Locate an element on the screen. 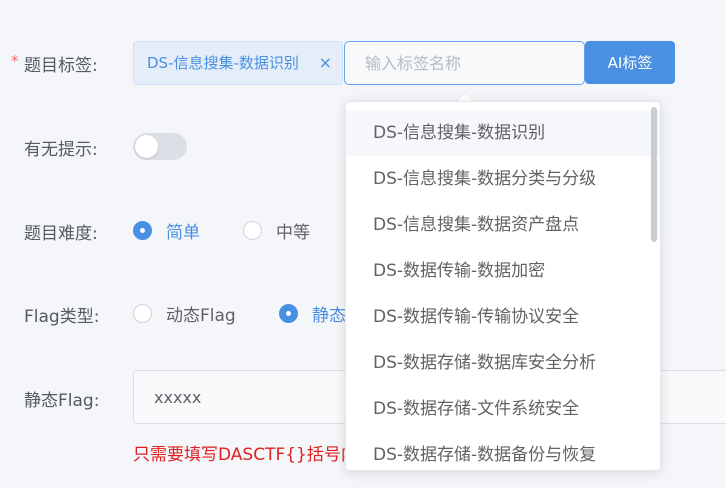 The width and height of the screenshot is (726, 488). hint-switch-label: 有无提示: is located at coordinates (61, 150).